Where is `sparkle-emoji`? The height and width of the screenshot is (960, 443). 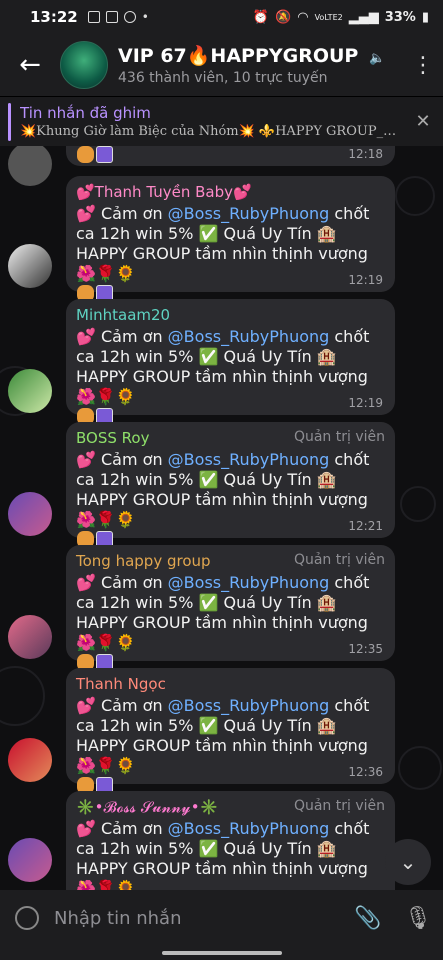 sparkle-emoji is located at coordinates (104, 154).